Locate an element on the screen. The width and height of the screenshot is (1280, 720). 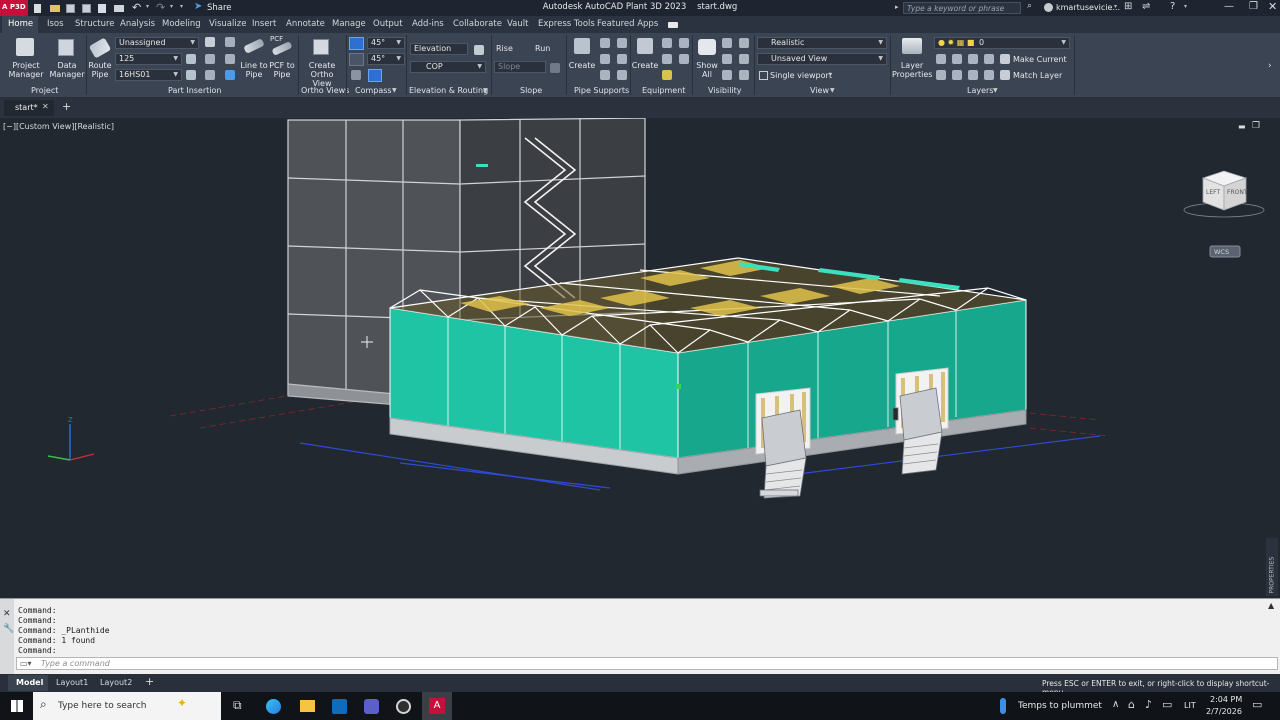
tab-structure: Structure is located at coordinates (95, 24).